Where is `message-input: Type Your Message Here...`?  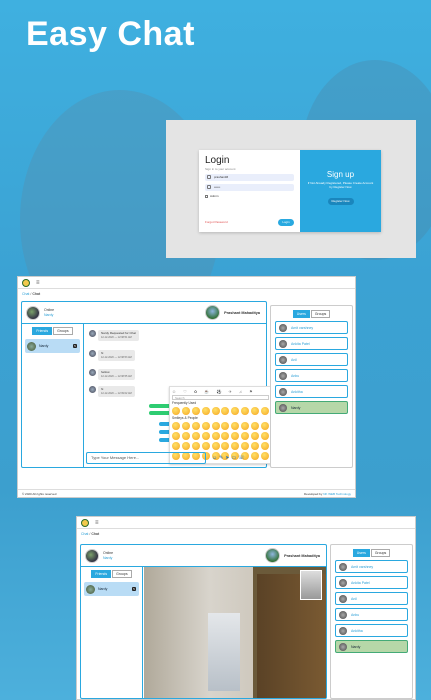
message-input: Type Your Message Here... is located at coordinates (146, 458).